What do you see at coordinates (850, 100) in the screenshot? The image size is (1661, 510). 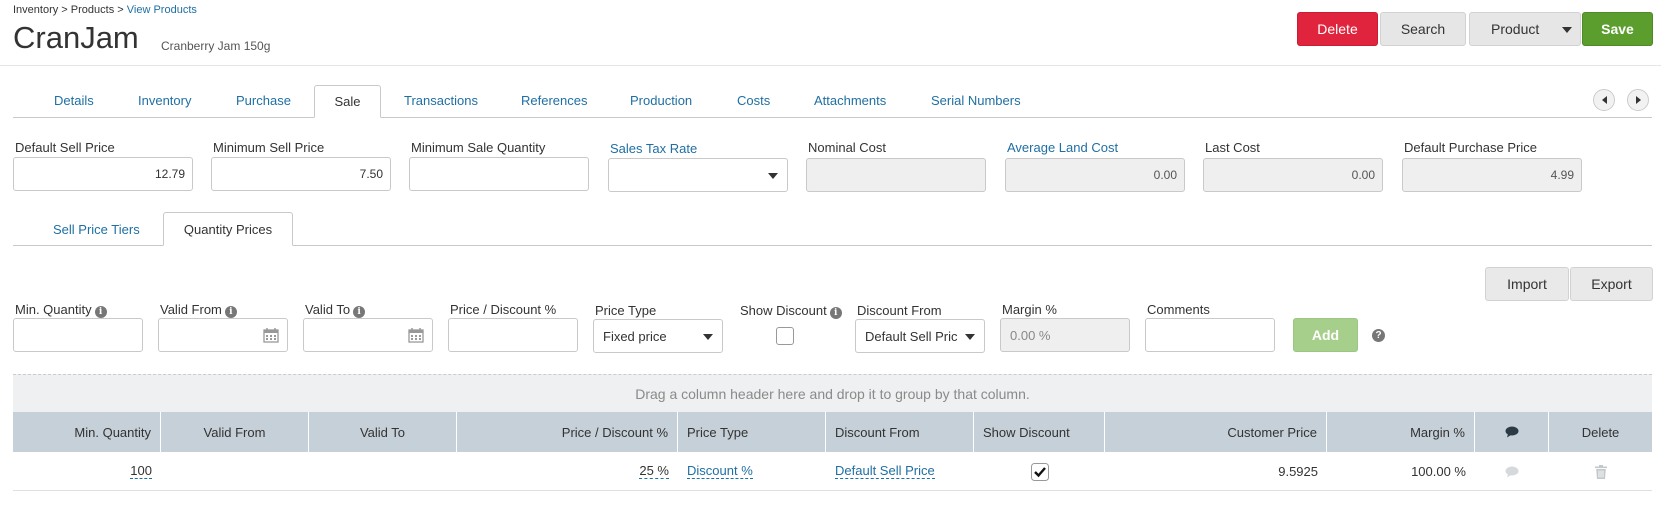 I see `tab-attachments: Attachments` at bounding box center [850, 100].